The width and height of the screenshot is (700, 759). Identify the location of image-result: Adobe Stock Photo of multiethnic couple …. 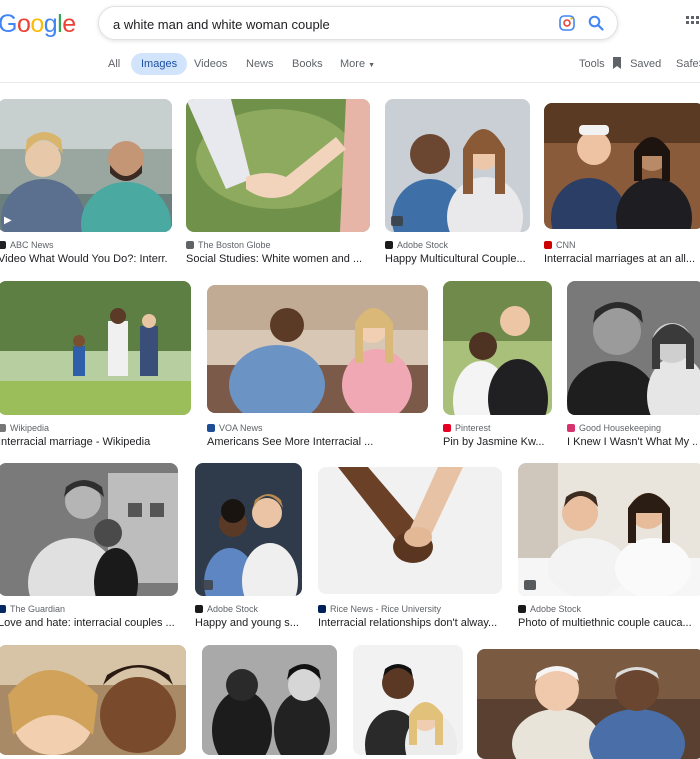
(609, 548).